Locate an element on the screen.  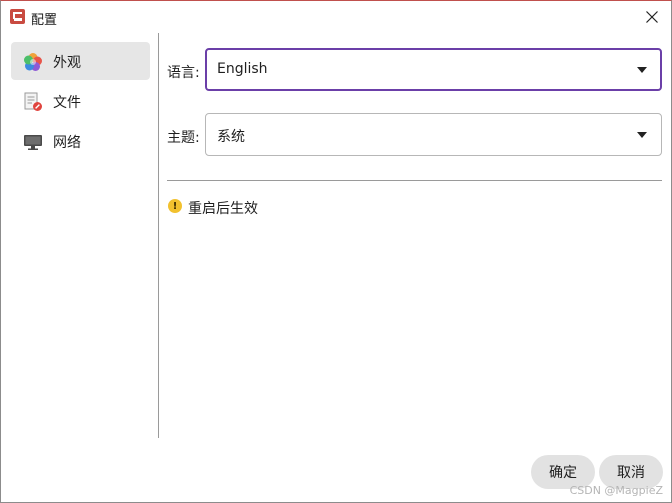
file-icon is located at coordinates (33, 101).